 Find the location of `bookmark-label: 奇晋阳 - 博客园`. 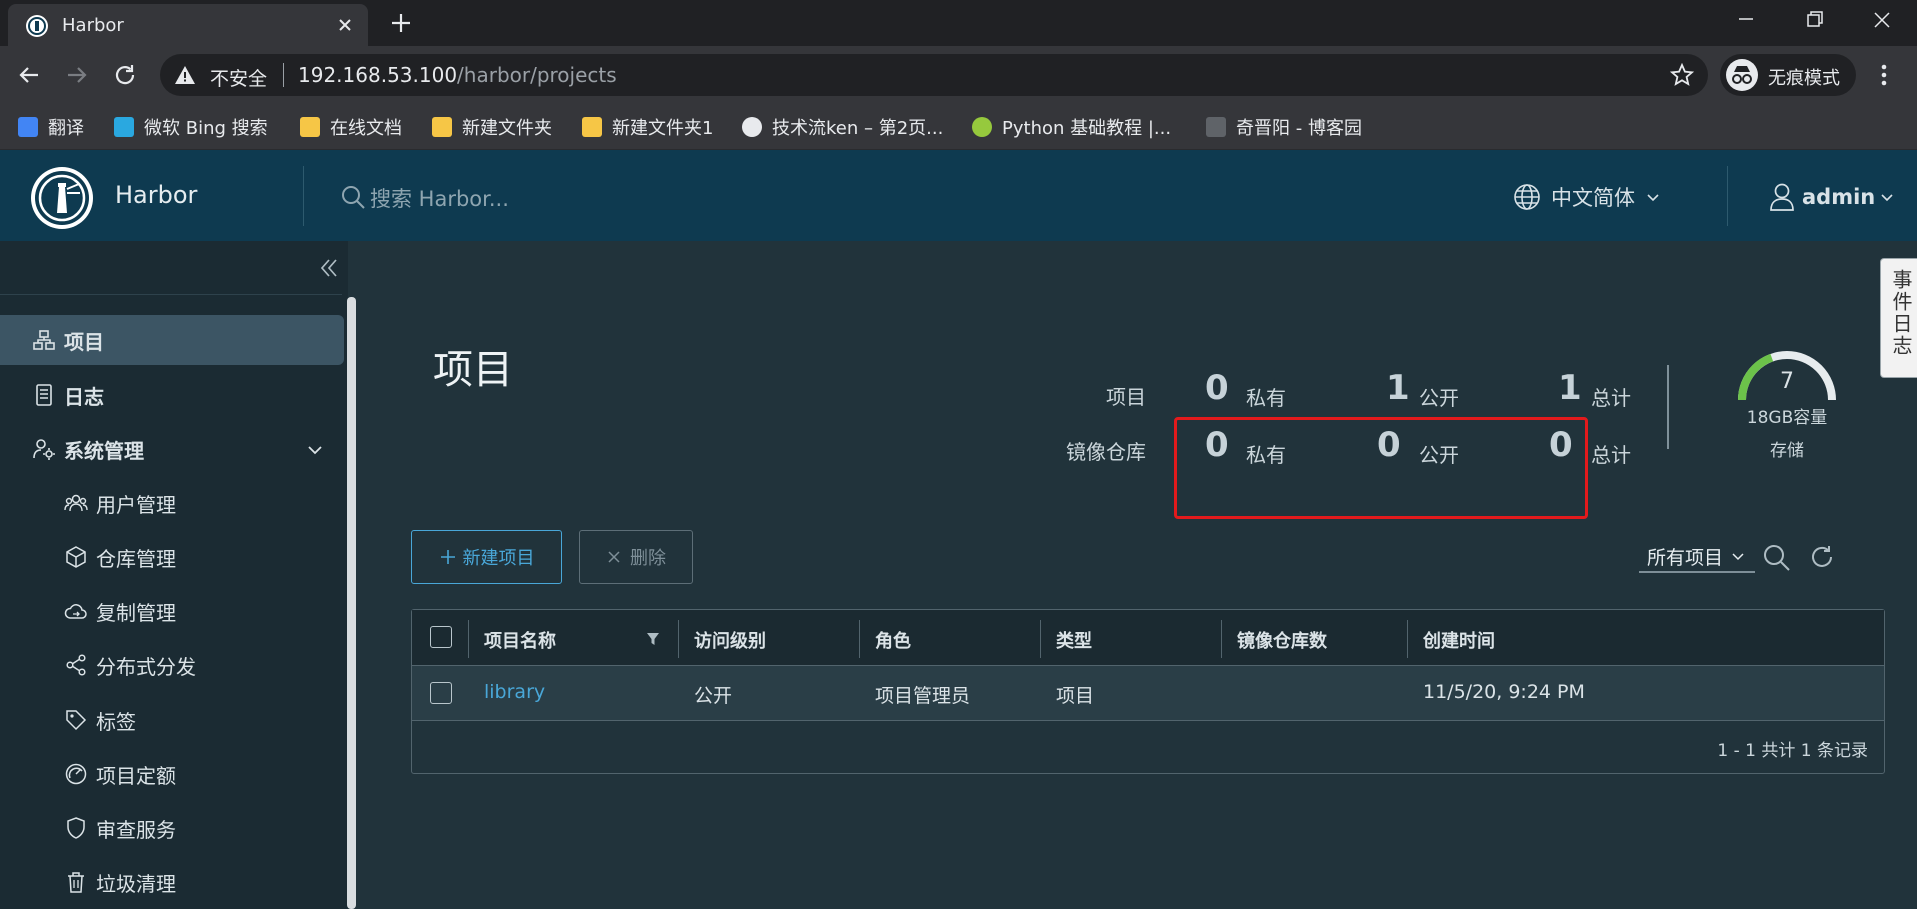

bookmark-label: 奇晋阳 - 博客园 is located at coordinates (1299, 128).